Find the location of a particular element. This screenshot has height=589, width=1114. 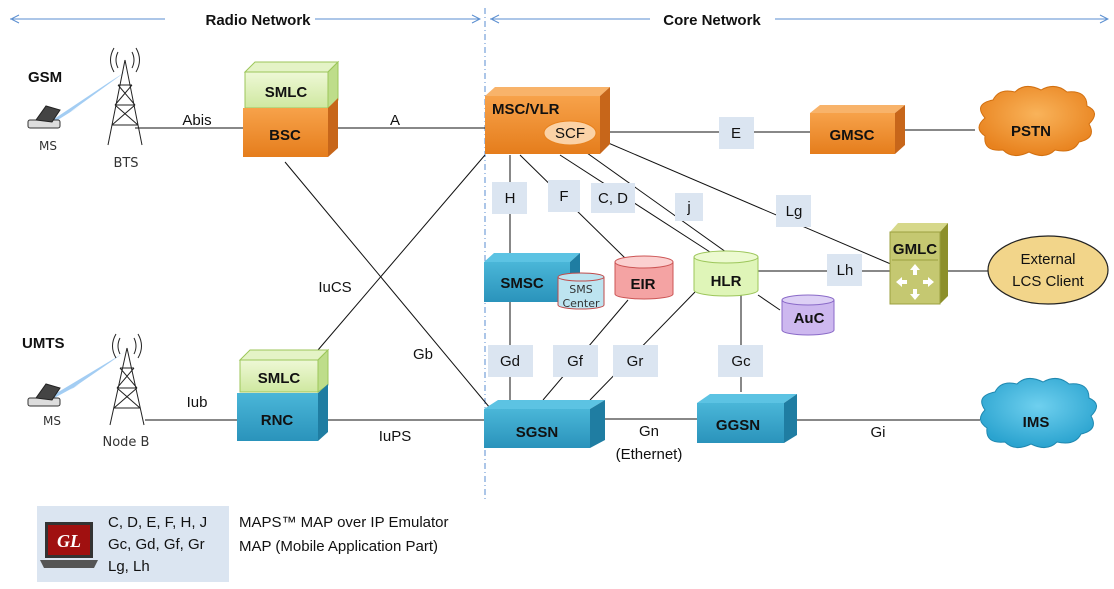

interface-lg-box: Lg is located at coordinates (793, 211).